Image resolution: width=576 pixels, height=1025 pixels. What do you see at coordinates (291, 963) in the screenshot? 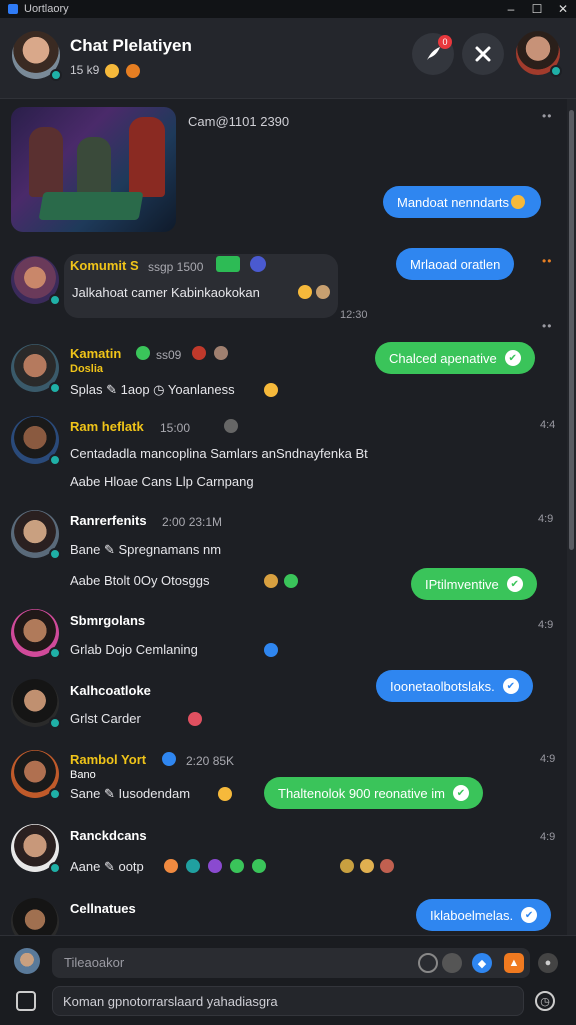
I see `message-input: Tileaoakor ◆ ▲` at bounding box center [291, 963].